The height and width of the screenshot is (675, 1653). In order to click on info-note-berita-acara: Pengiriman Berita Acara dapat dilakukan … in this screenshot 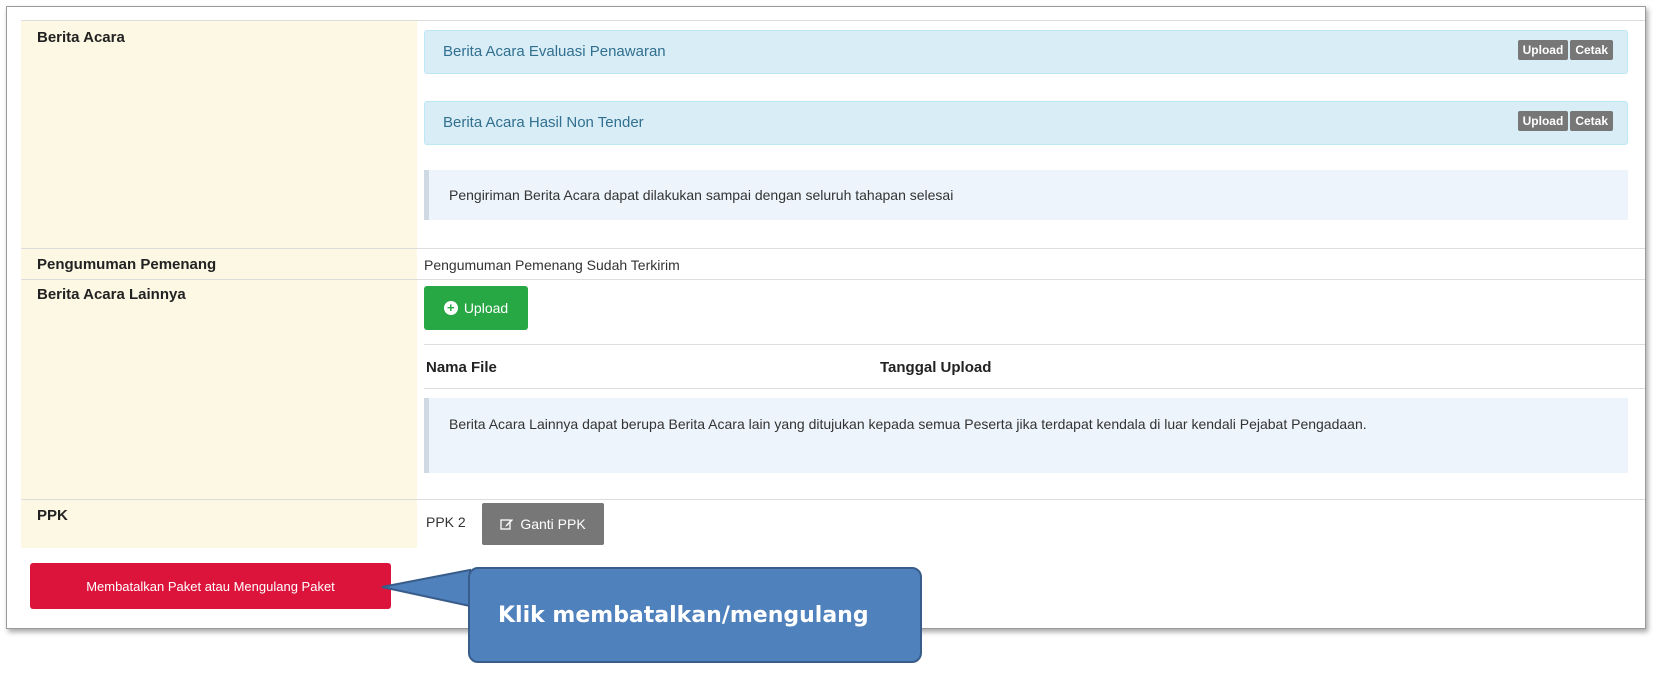, I will do `click(1026, 195)`.